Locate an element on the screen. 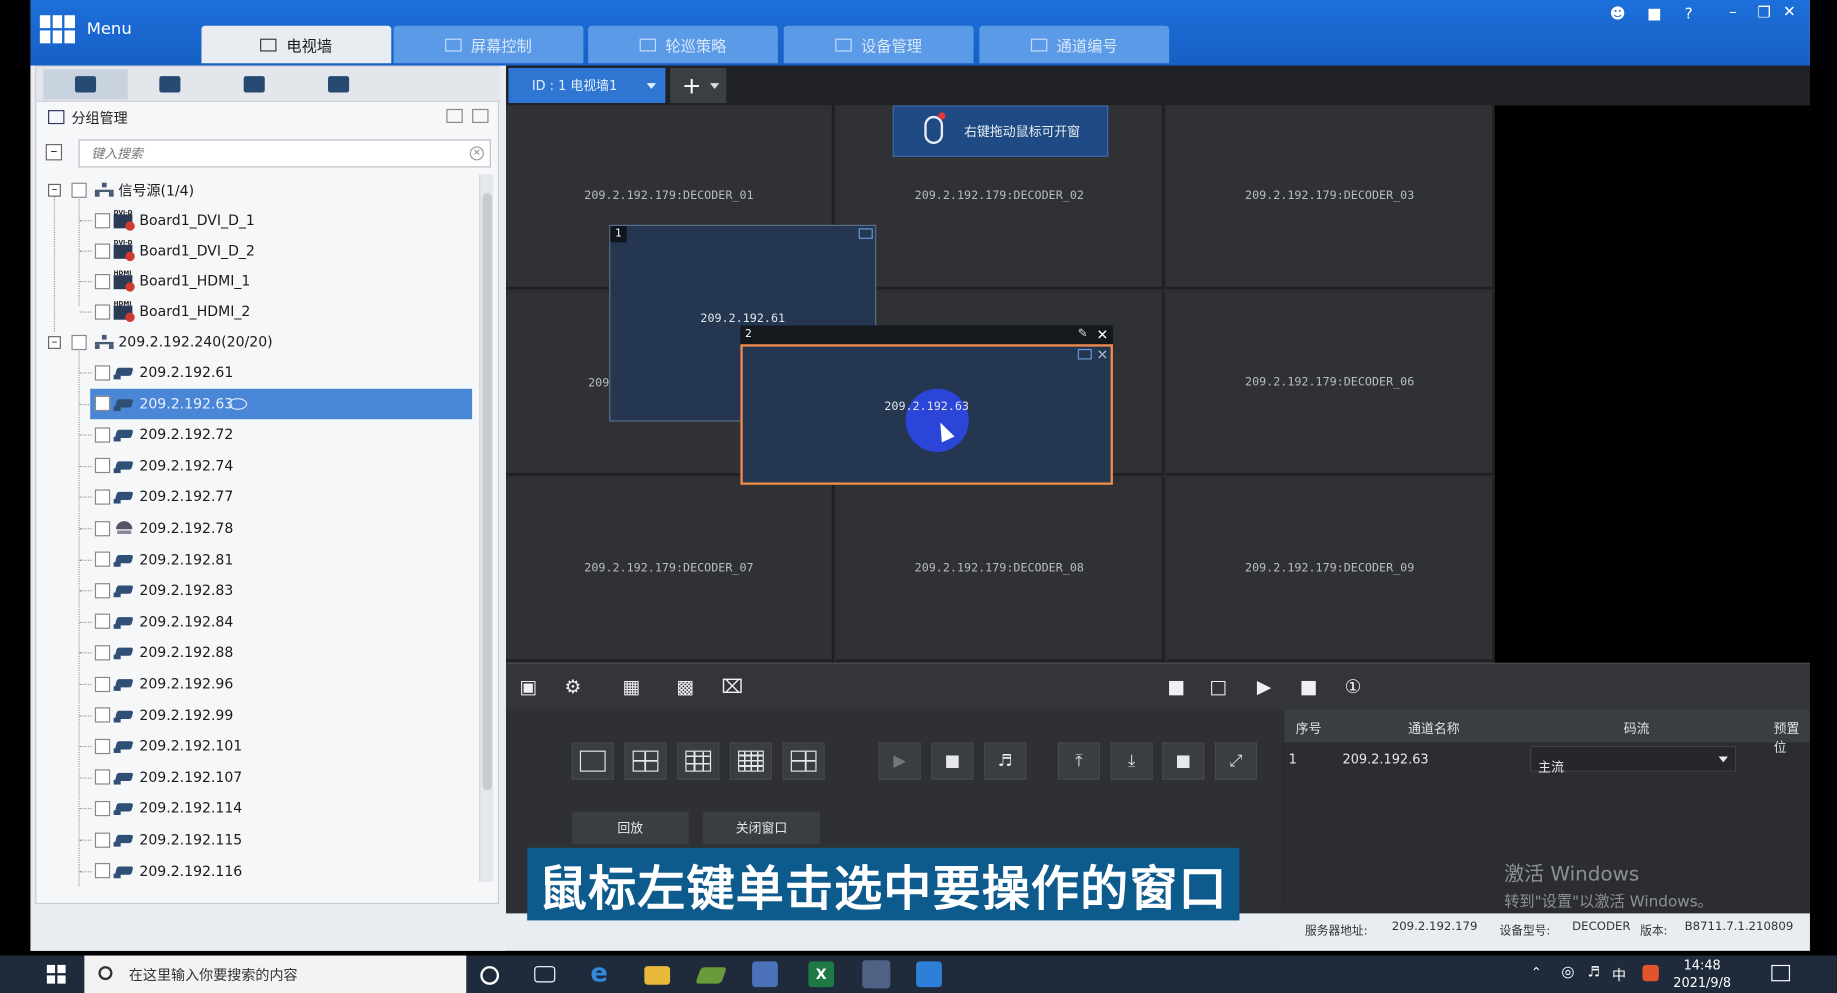  ime-indicator: 中 is located at coordinates (1619, 975).